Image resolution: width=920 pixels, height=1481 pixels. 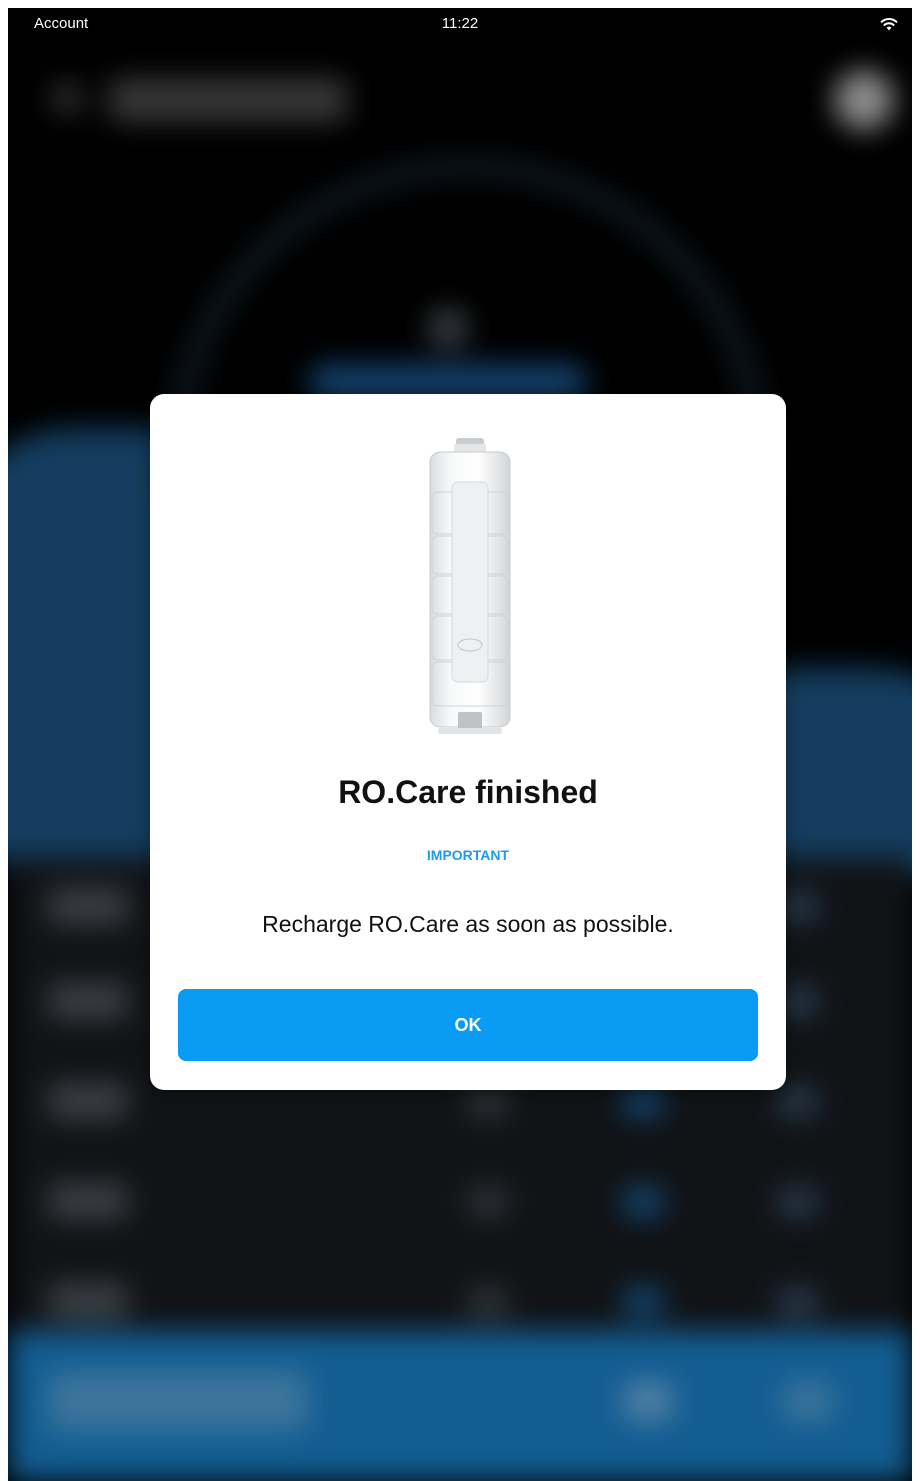 What do you see at coordinates (468, 792) in the screenshot?
I see `dialog-title: RO.Care finished` at bounding box center [468, 792].